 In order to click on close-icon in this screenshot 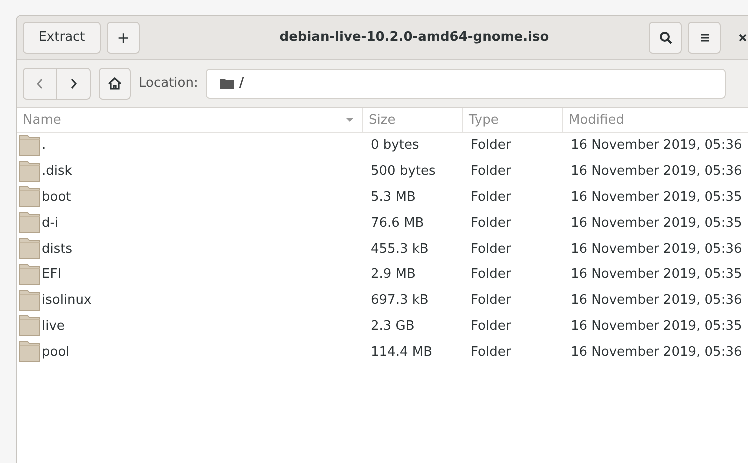, I will do `click(743, 37)`.